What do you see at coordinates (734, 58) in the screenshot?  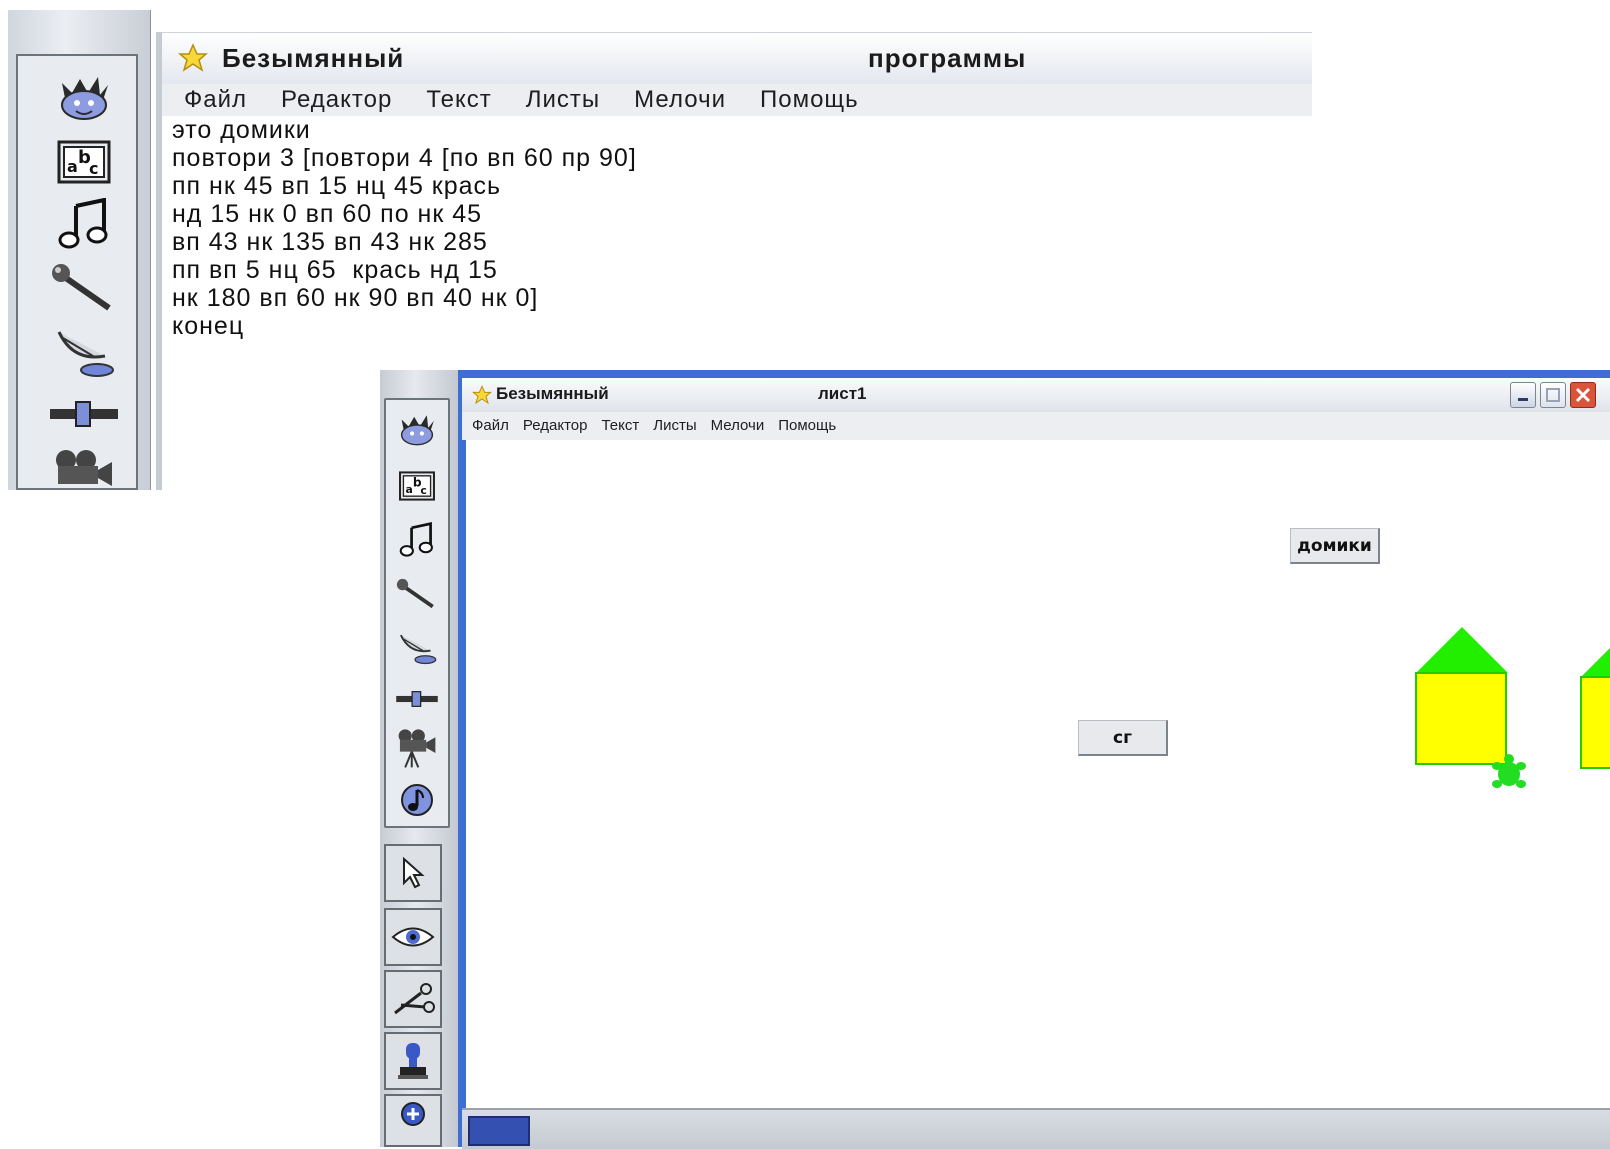 I see `program-titlebar: Безымянный программы` at bounding box center [734, 58].